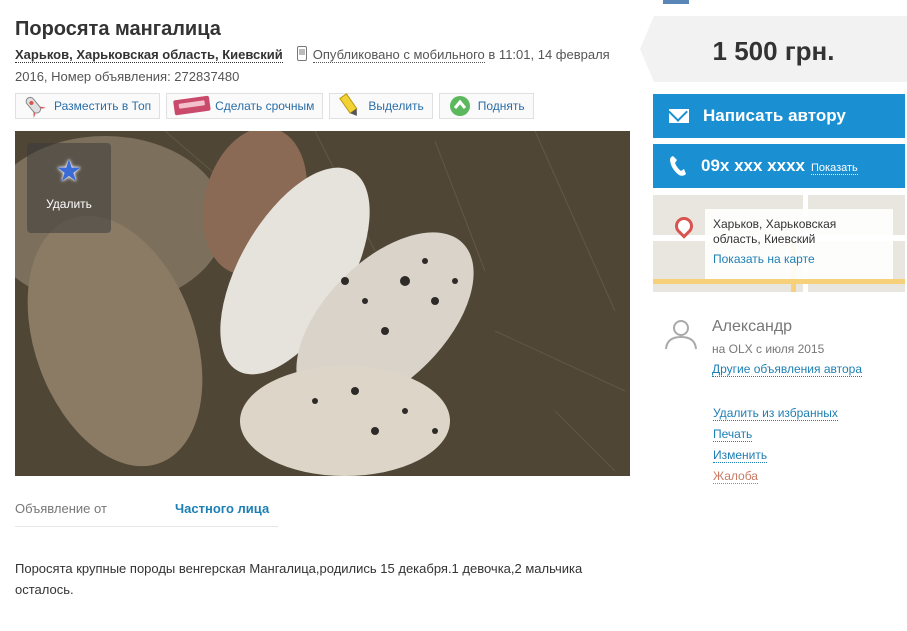  I want to click on price-value: 1 500 грн., so click(773, 51).